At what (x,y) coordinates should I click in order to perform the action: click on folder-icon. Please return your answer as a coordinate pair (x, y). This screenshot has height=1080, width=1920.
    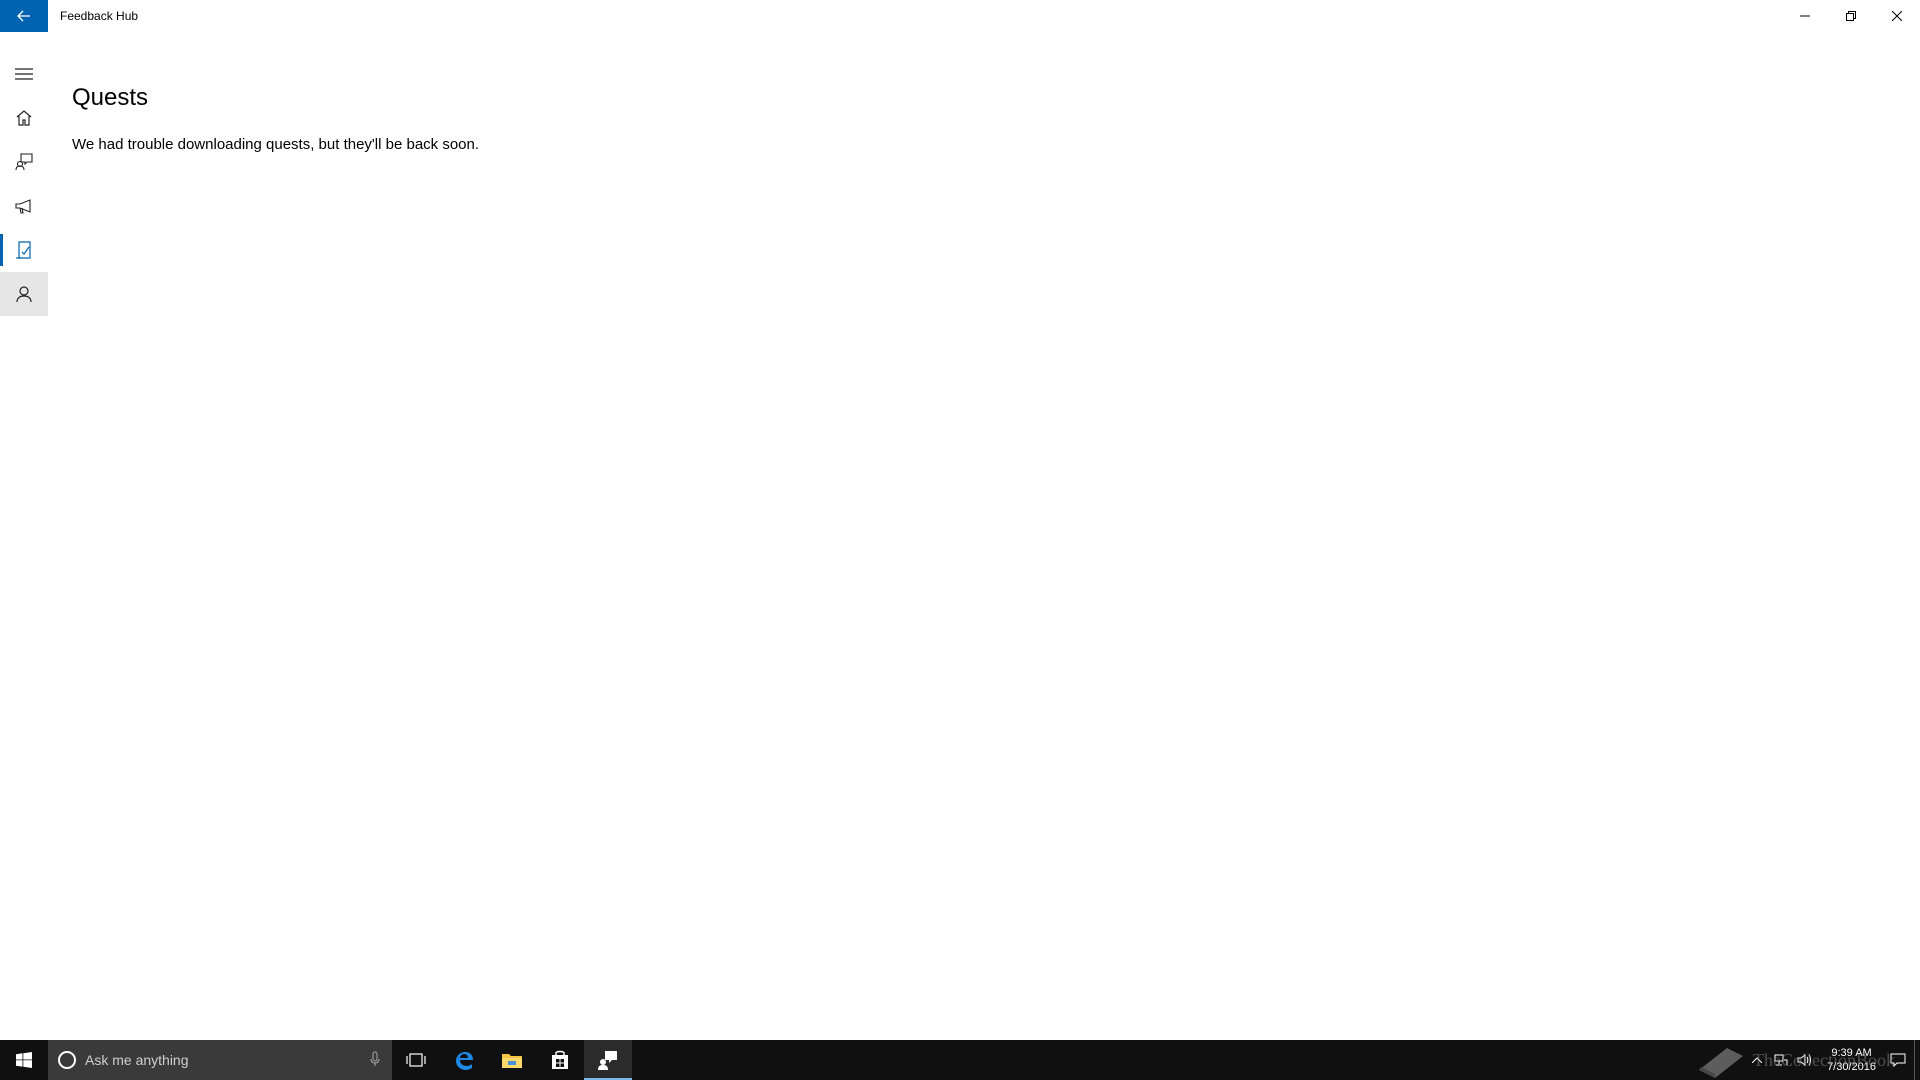
    Looking at the image, I should click on (512, 1061).